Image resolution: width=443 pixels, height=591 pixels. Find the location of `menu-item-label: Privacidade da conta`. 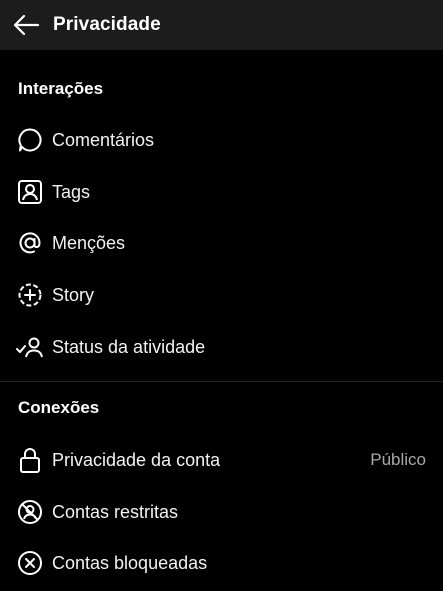

menu-item-label: Privacidade da conta is located at coordinates (136, 459).